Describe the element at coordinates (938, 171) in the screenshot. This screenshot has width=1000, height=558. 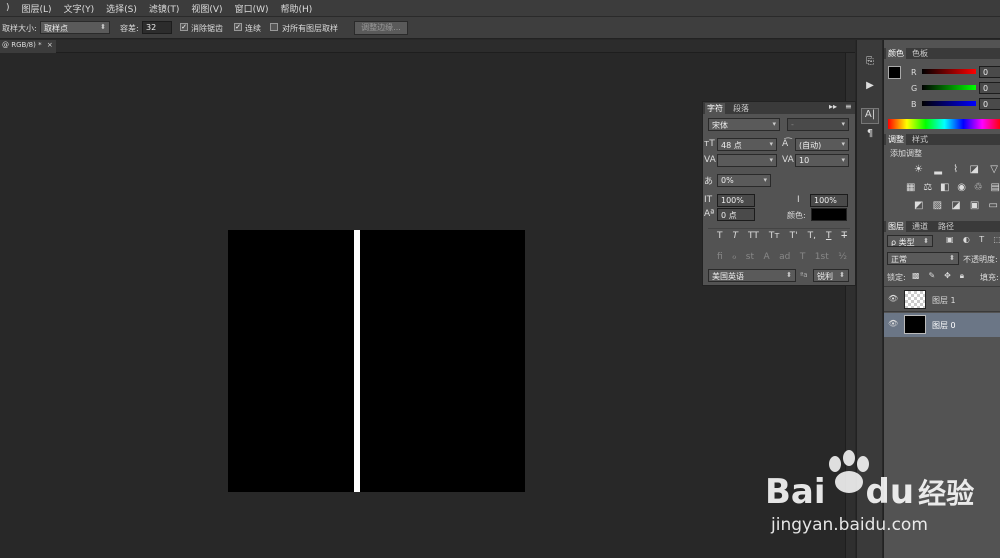
I see `levels-icon: ▂` at that location.